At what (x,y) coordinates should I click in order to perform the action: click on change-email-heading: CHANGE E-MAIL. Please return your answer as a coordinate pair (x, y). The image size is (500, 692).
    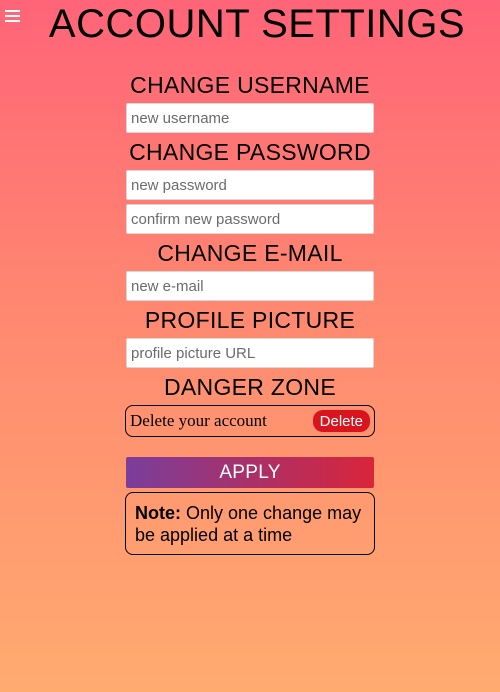
    Looking at the image, I should click on (250, 253).